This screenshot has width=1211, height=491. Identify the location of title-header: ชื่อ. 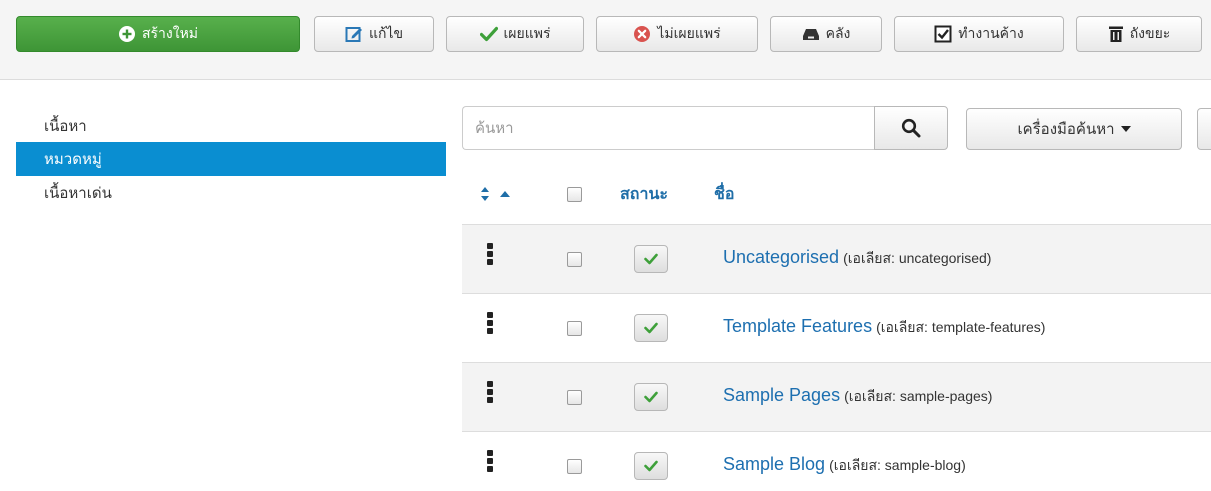
(724, 194).